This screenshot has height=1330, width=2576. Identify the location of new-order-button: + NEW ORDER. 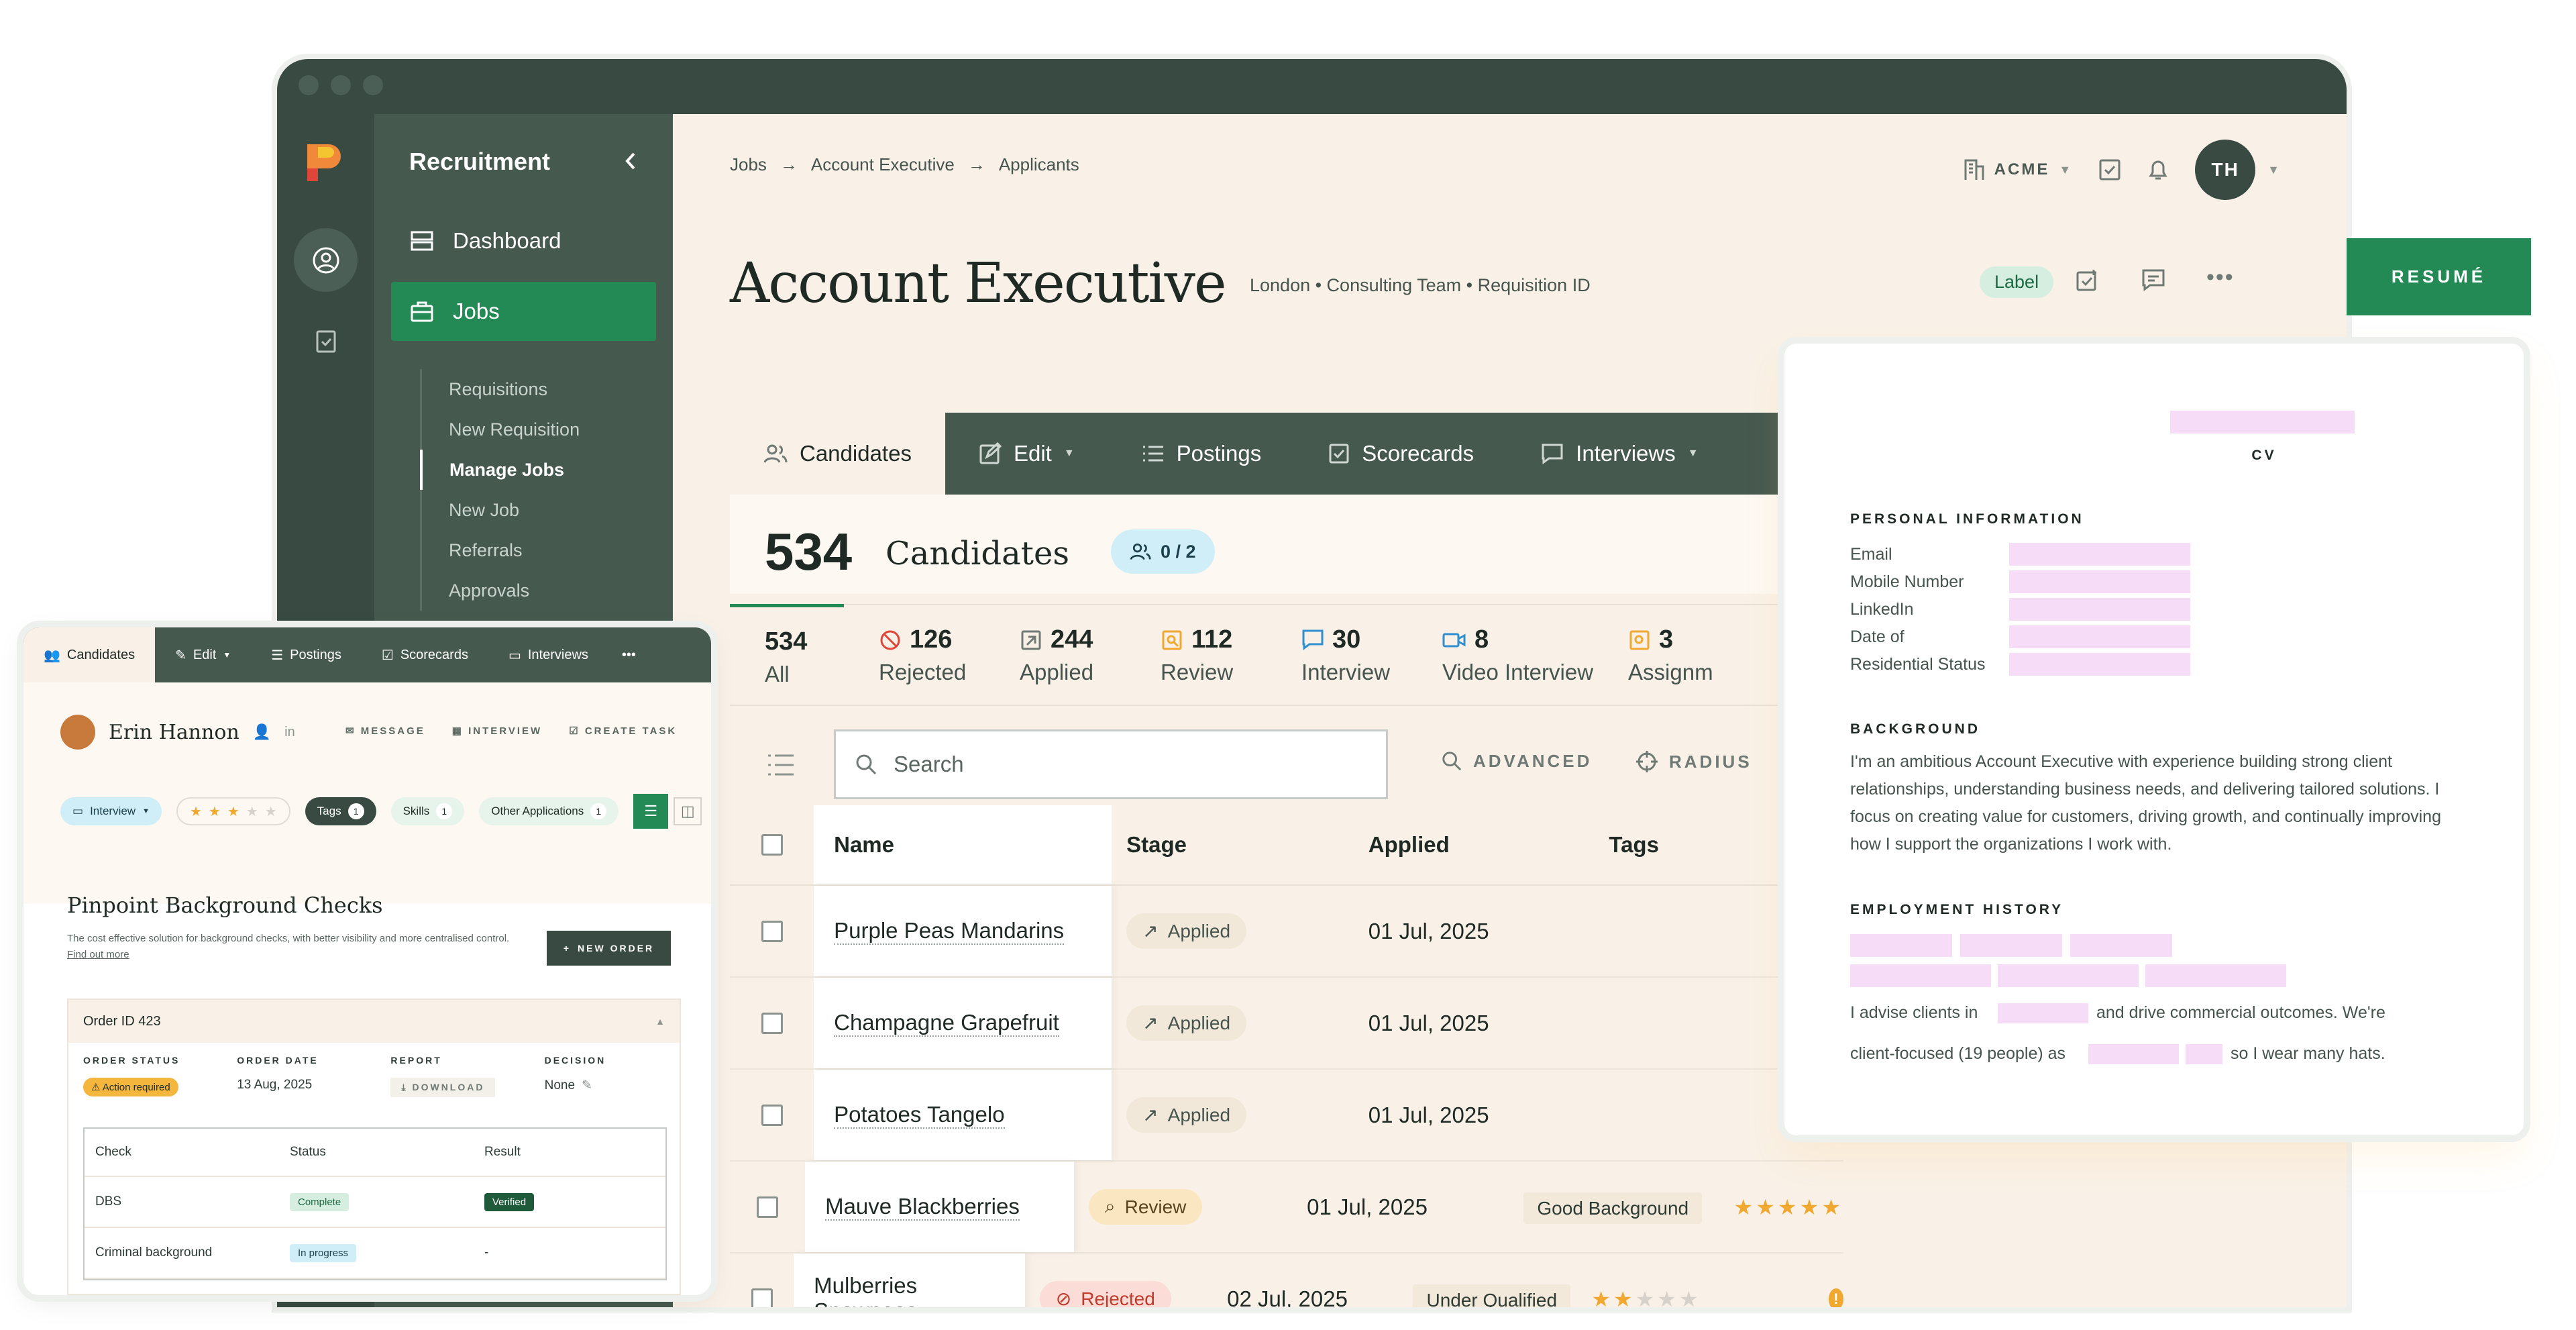
(609, 948).